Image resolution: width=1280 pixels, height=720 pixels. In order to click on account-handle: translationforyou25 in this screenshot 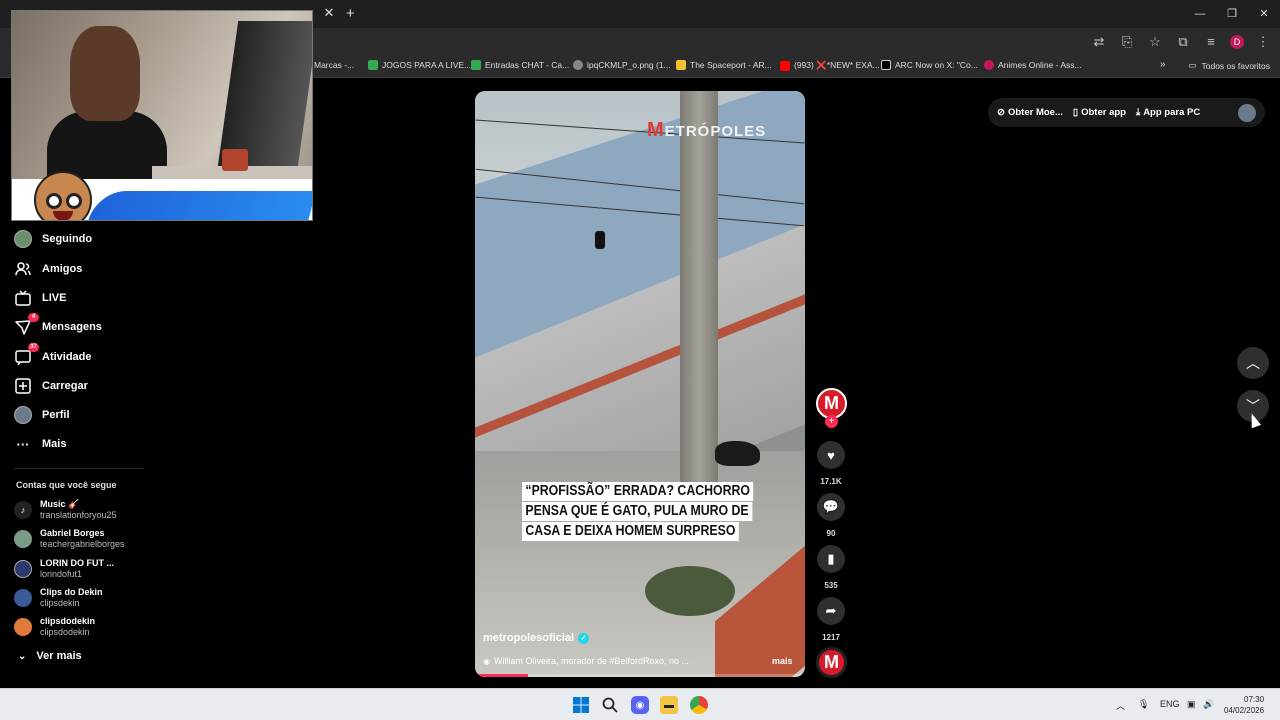, I will do `click(78, 515)`.